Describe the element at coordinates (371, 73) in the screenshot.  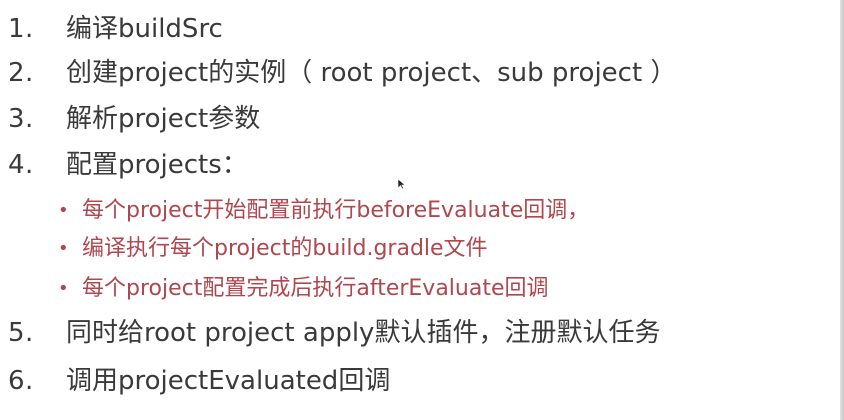
I see `item-text: 创建project的实例（ root project、sub project ）` at that location.